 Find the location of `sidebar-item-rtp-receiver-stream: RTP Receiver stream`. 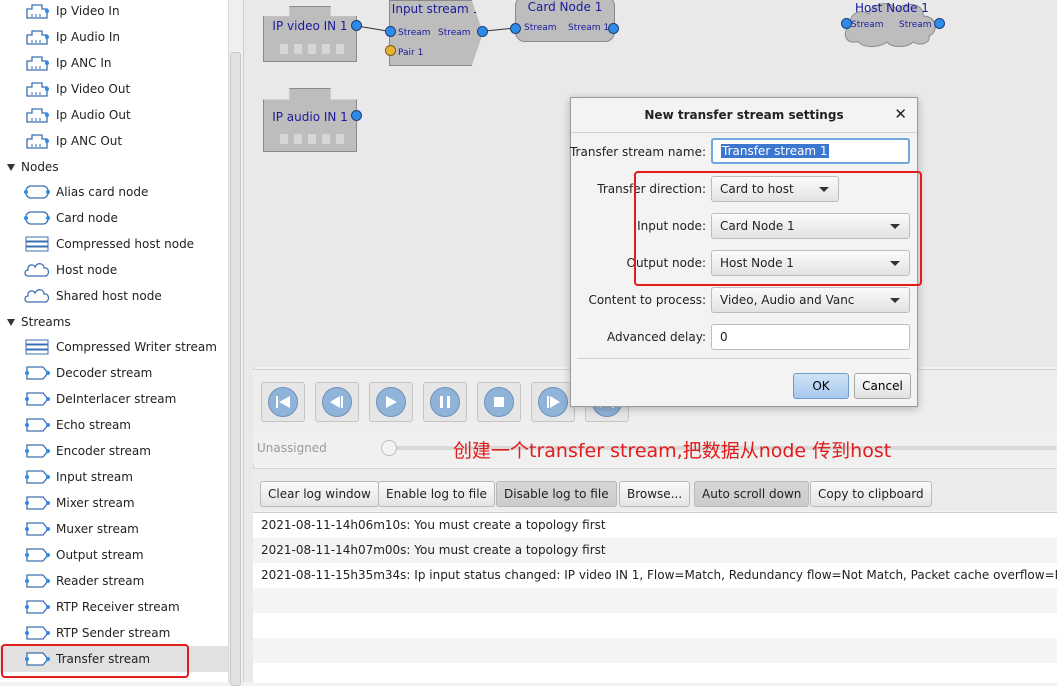

sidebar-item-rtp-receiver-stream: RTP Receiver stream is located at coordinates (114, 607).